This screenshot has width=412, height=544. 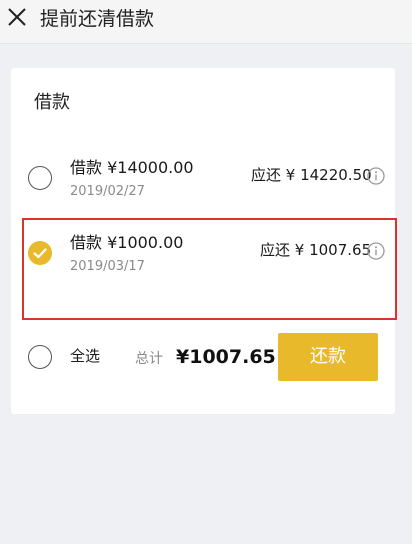 I want to click on select-all-label: 全选, so click(x=85, y=356).